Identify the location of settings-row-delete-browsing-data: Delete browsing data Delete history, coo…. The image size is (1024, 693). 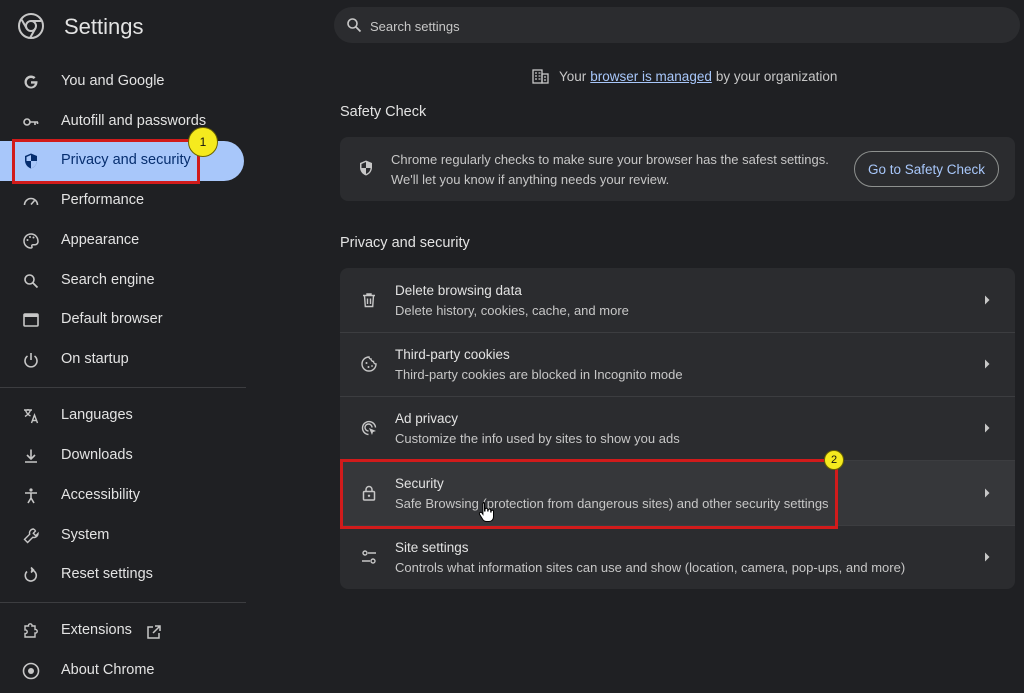
(677, 300).